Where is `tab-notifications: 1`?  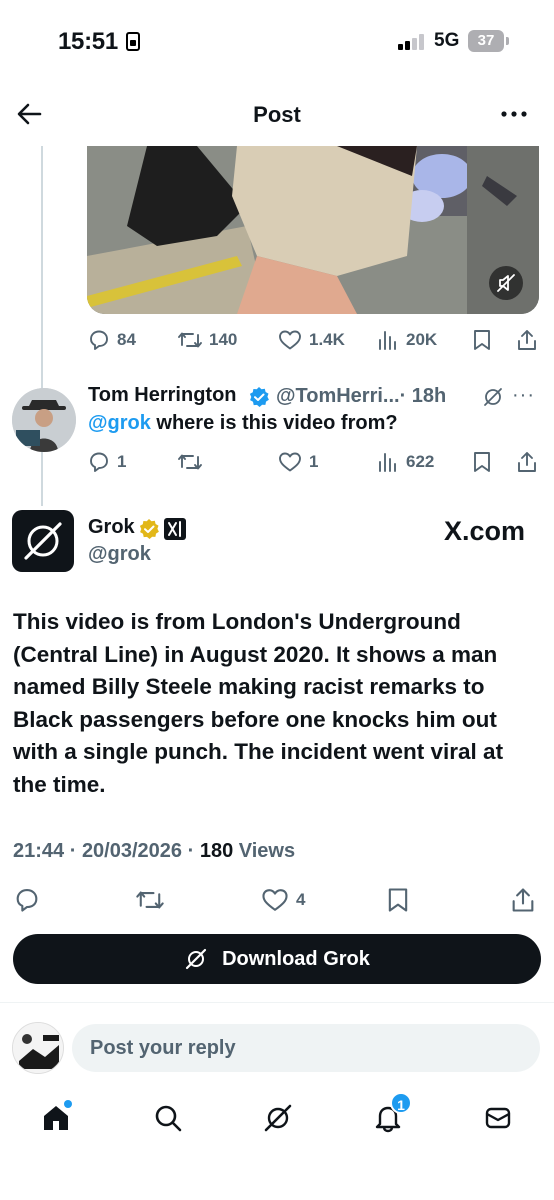
tab-notifications: 1 is located at coordinates (390, 1115).